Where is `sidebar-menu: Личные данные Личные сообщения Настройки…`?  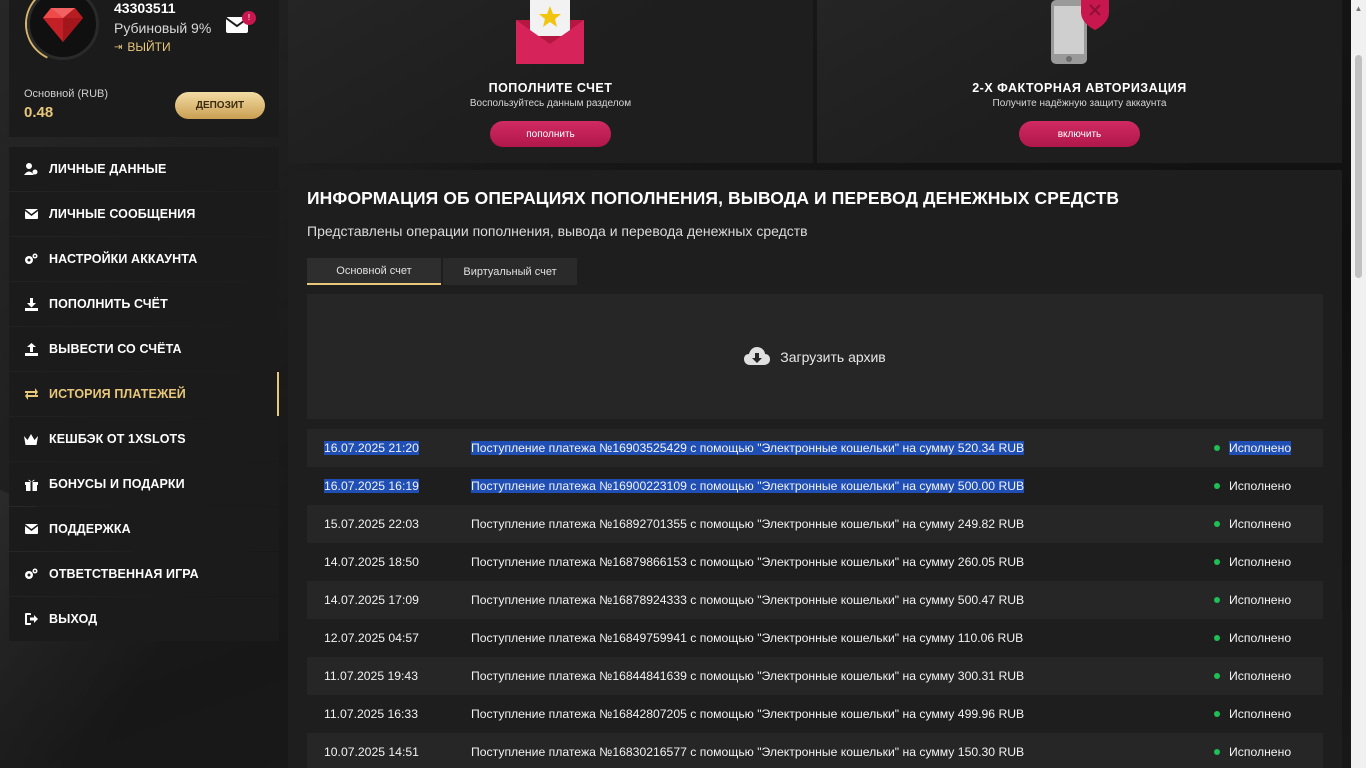 sidebar-menu: Личные данные Личные сообщения Настройки… is located at coordinates (144, 394).